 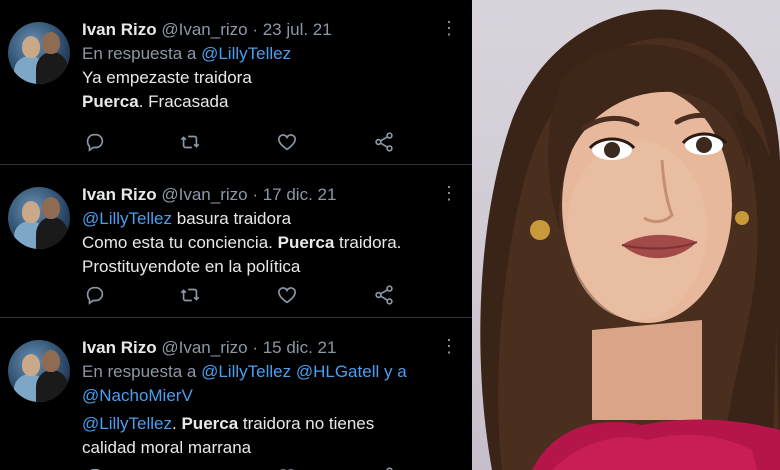 I want to click on tweet-header: Ivan Rizo @Ivan_rizo · 15 dic. 21, so click(x=269, y=348).